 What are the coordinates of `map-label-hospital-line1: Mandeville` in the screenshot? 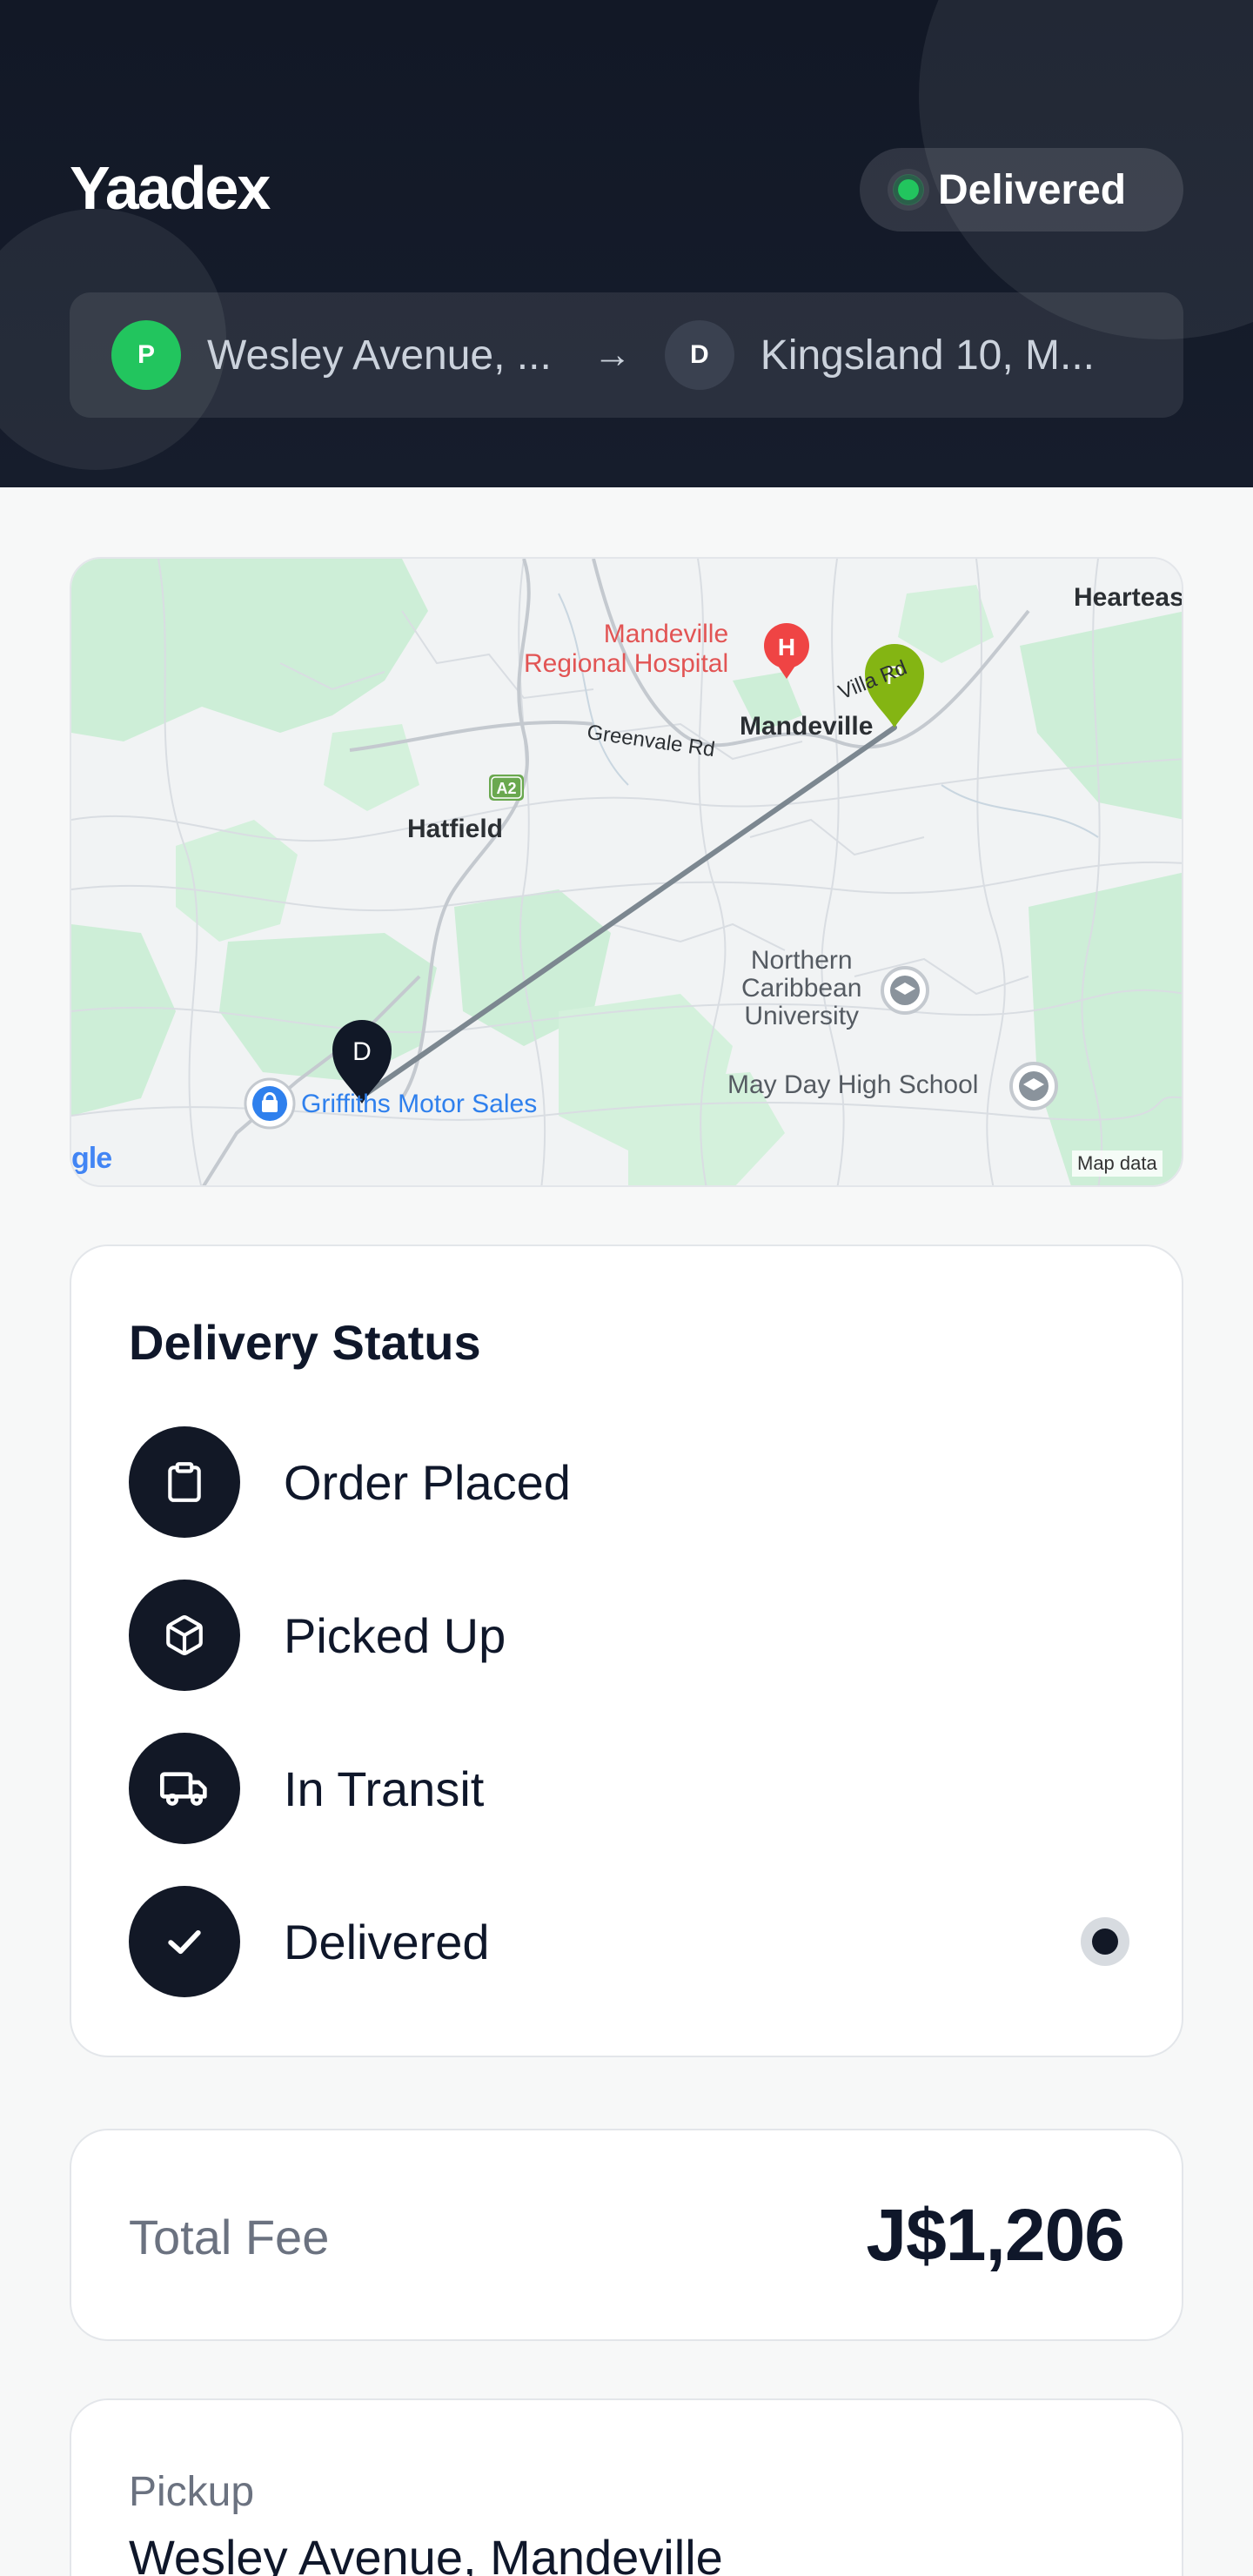 It's located at (666, 634).